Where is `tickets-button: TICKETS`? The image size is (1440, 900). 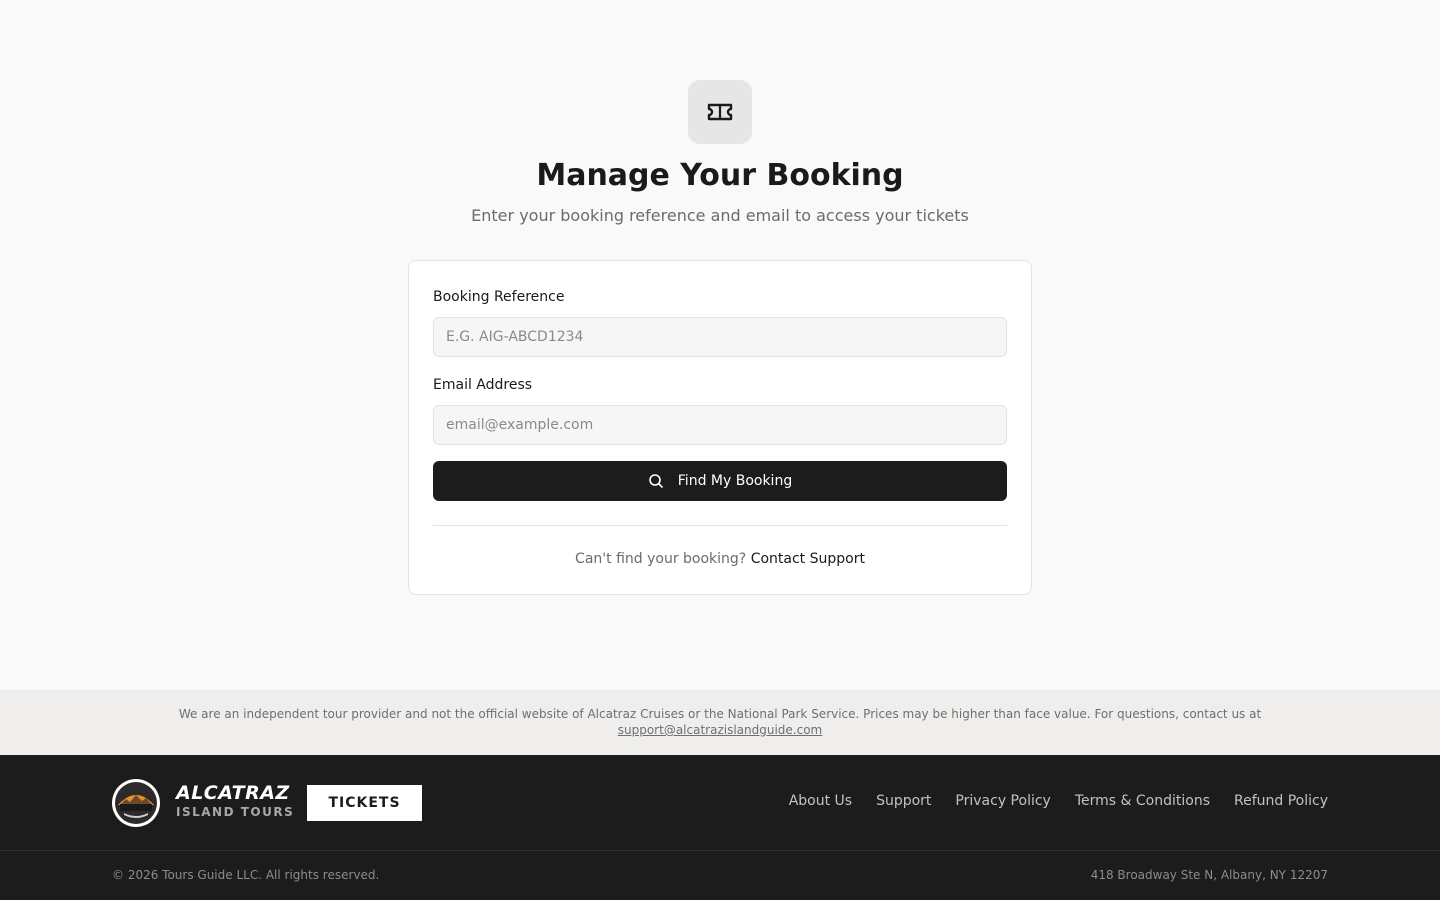 tickets-button: TICKETS is located at coordinates (364, 803).